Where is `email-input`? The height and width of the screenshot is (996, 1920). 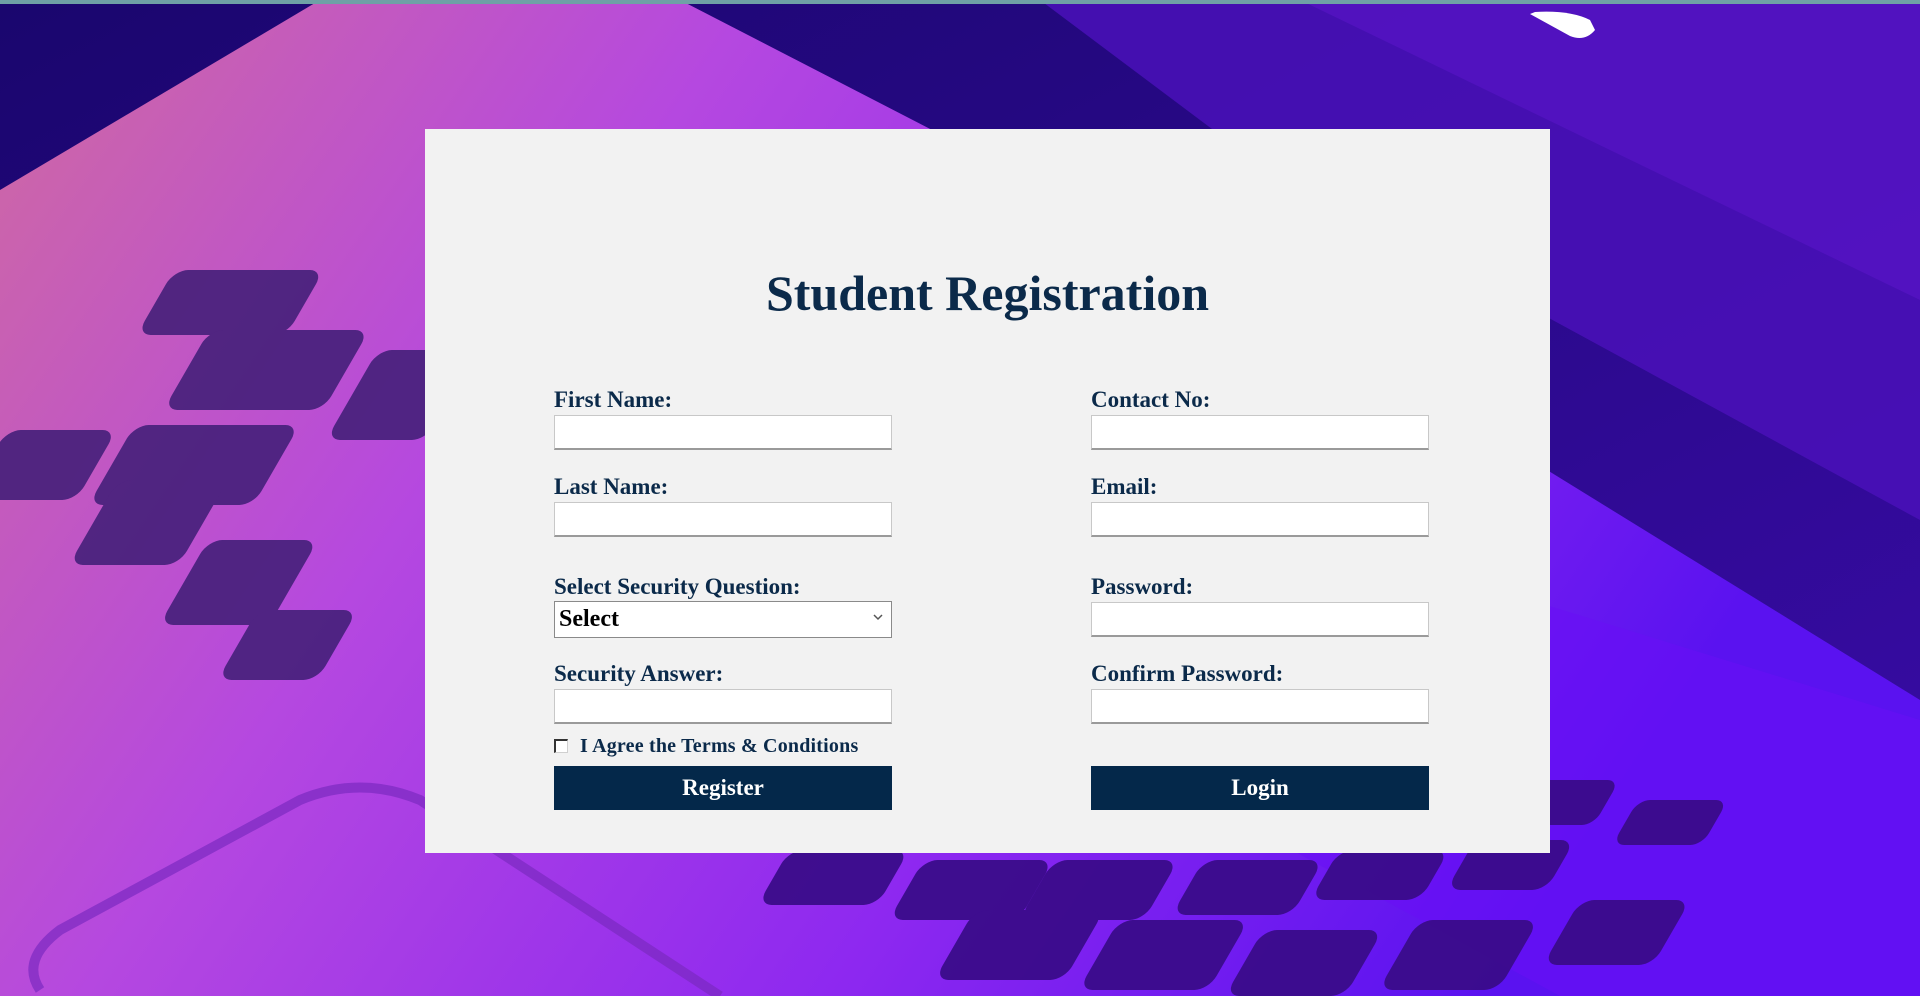
email-input is located at coordinates (1260, 519).